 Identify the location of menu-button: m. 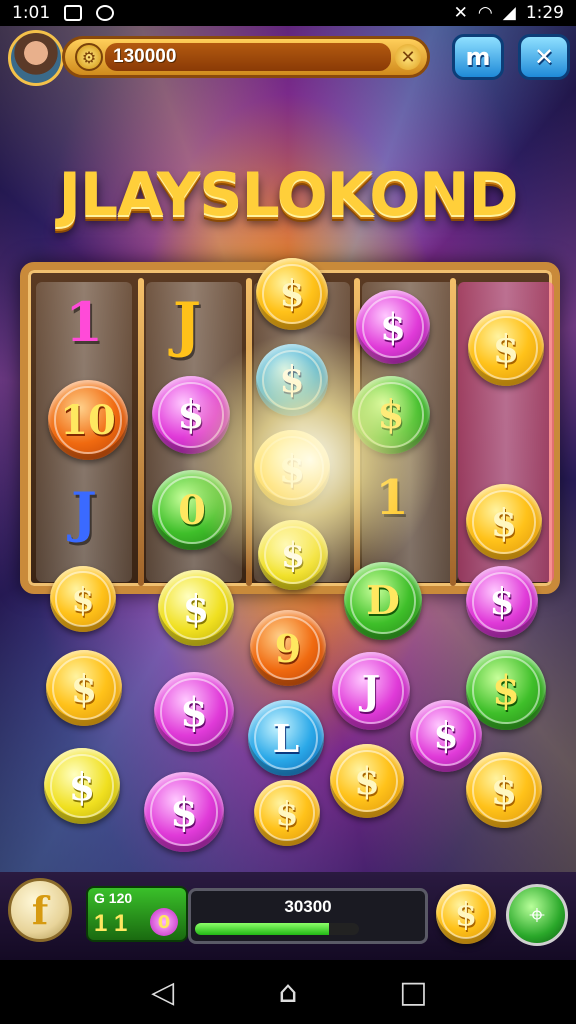
(478, 57).